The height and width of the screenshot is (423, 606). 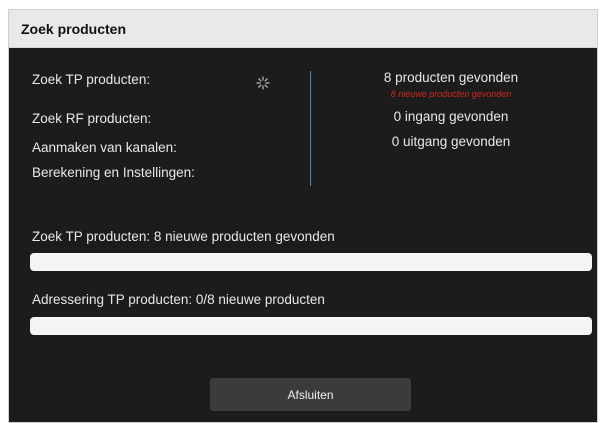 What do you see at coordinates (263, 83) in the screenshot?
I see `loading-spinner-icon` at bounding box center [263, 83].